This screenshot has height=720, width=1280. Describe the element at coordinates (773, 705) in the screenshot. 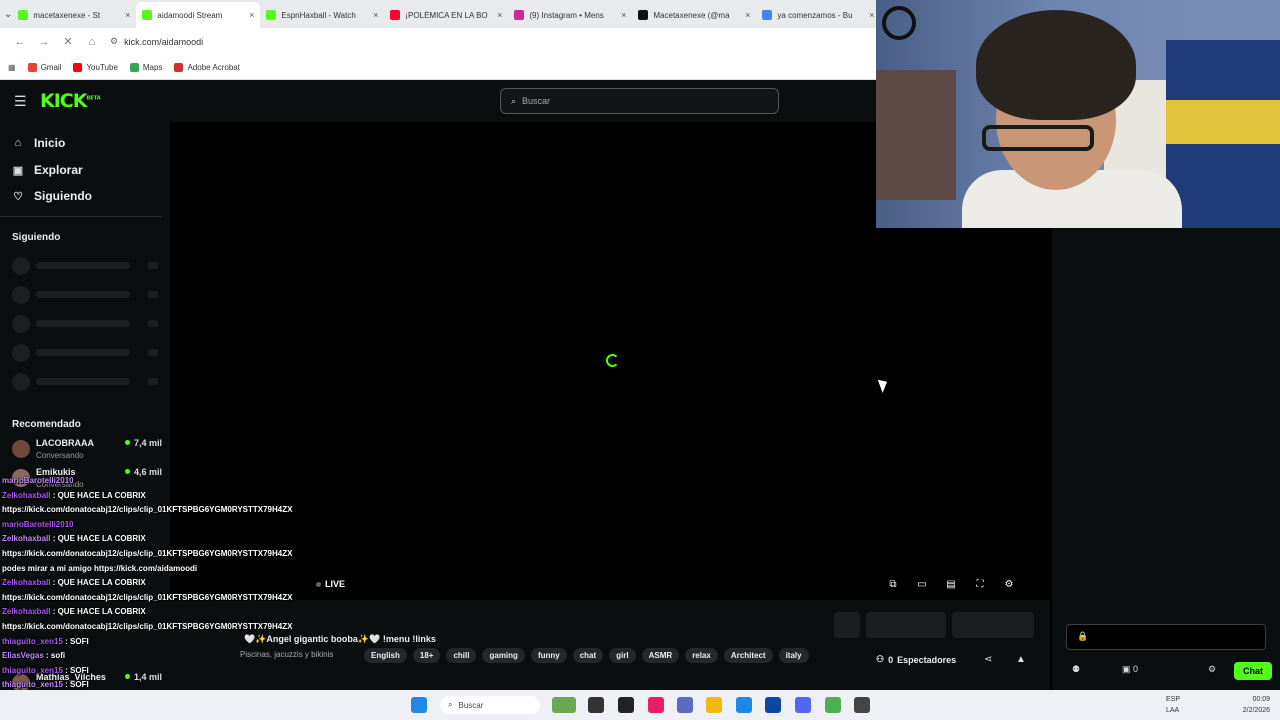

I see `store-icon` at that location.